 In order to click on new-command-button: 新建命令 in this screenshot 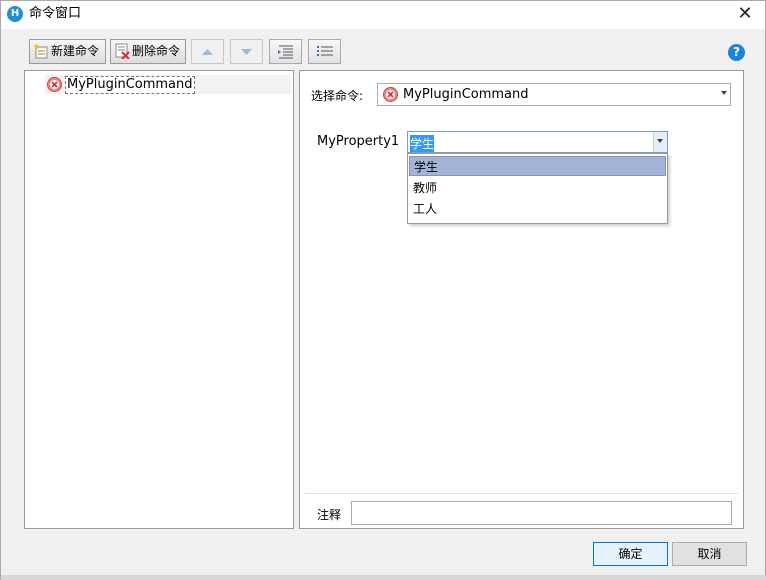, I will do `click(67, 51)`.